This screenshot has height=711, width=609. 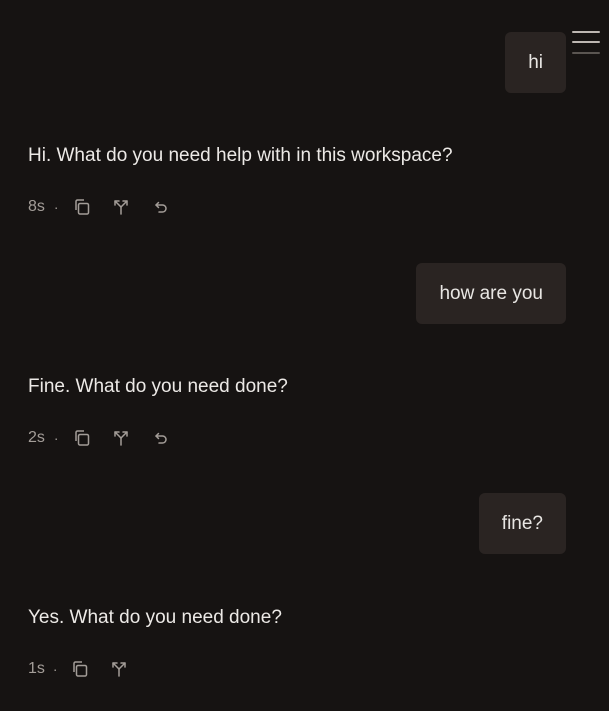 I want to click on assistant-message-text: Fine. What do you need done?, so click(x=158, y=386).